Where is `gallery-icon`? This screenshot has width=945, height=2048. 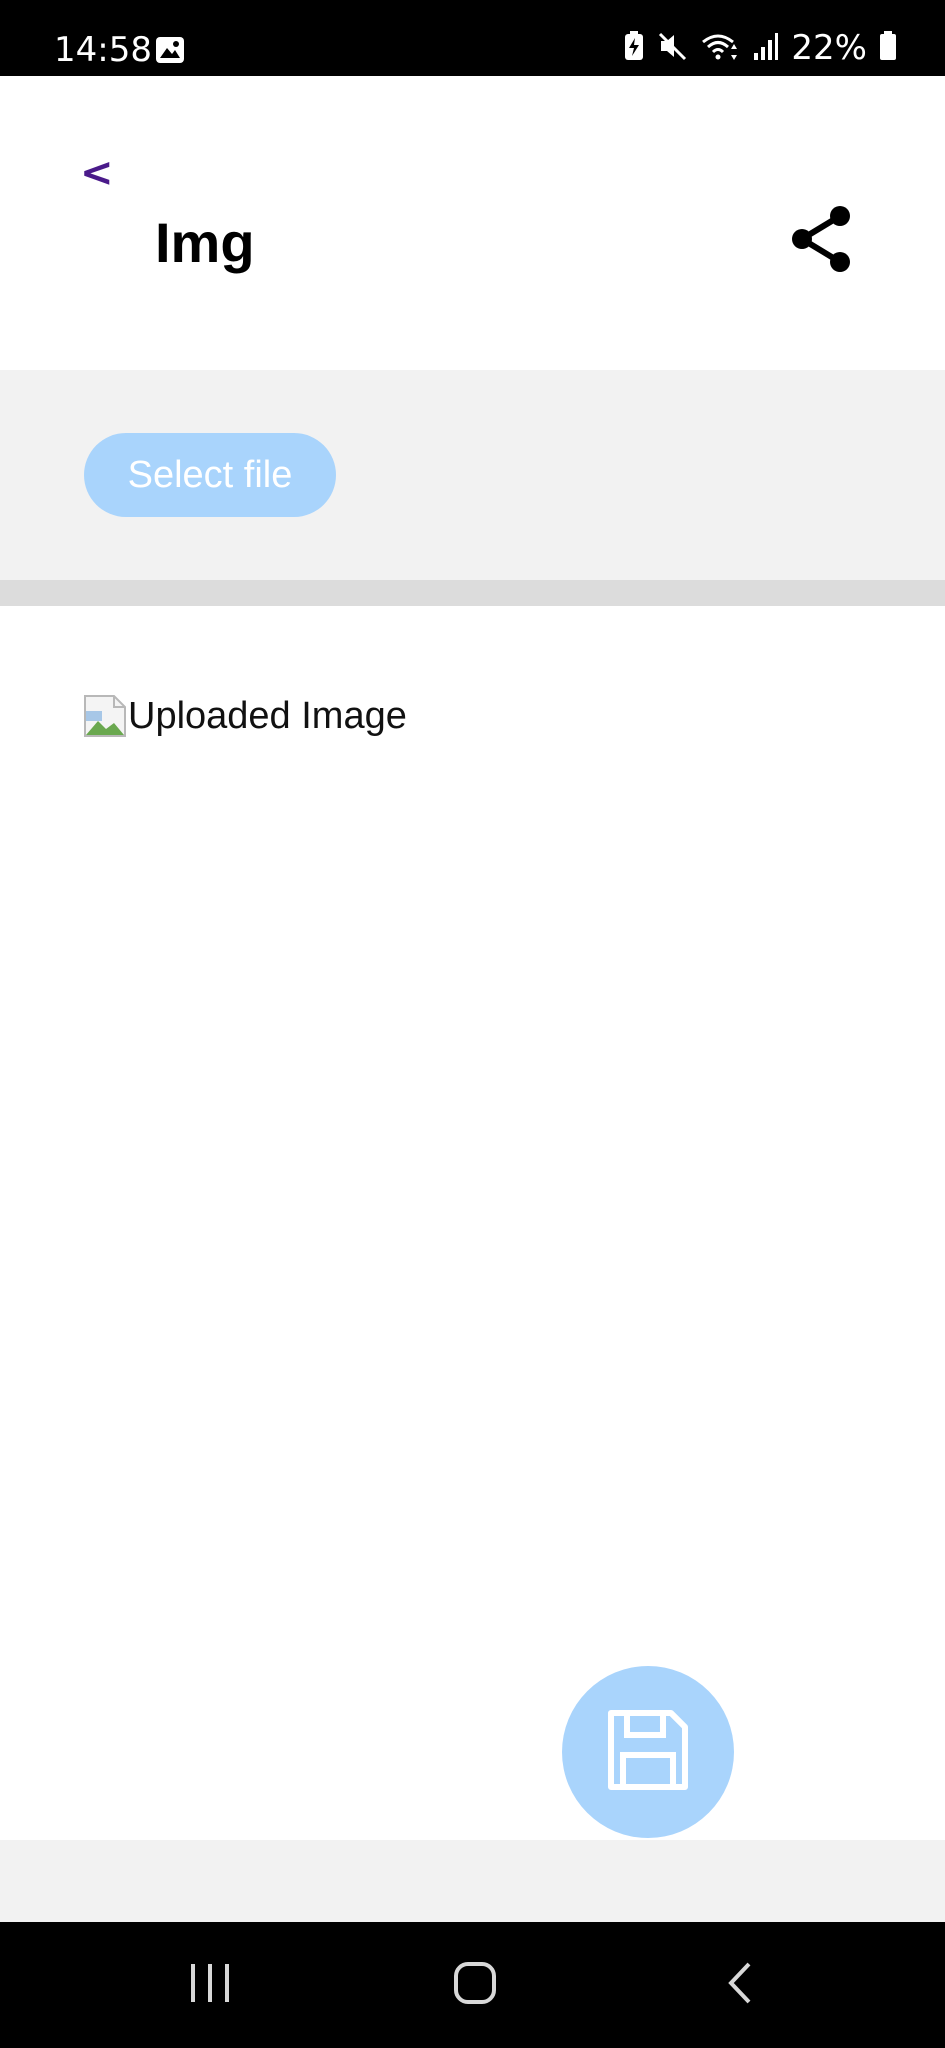
gallery-icon is located at coordinates (170, 52).